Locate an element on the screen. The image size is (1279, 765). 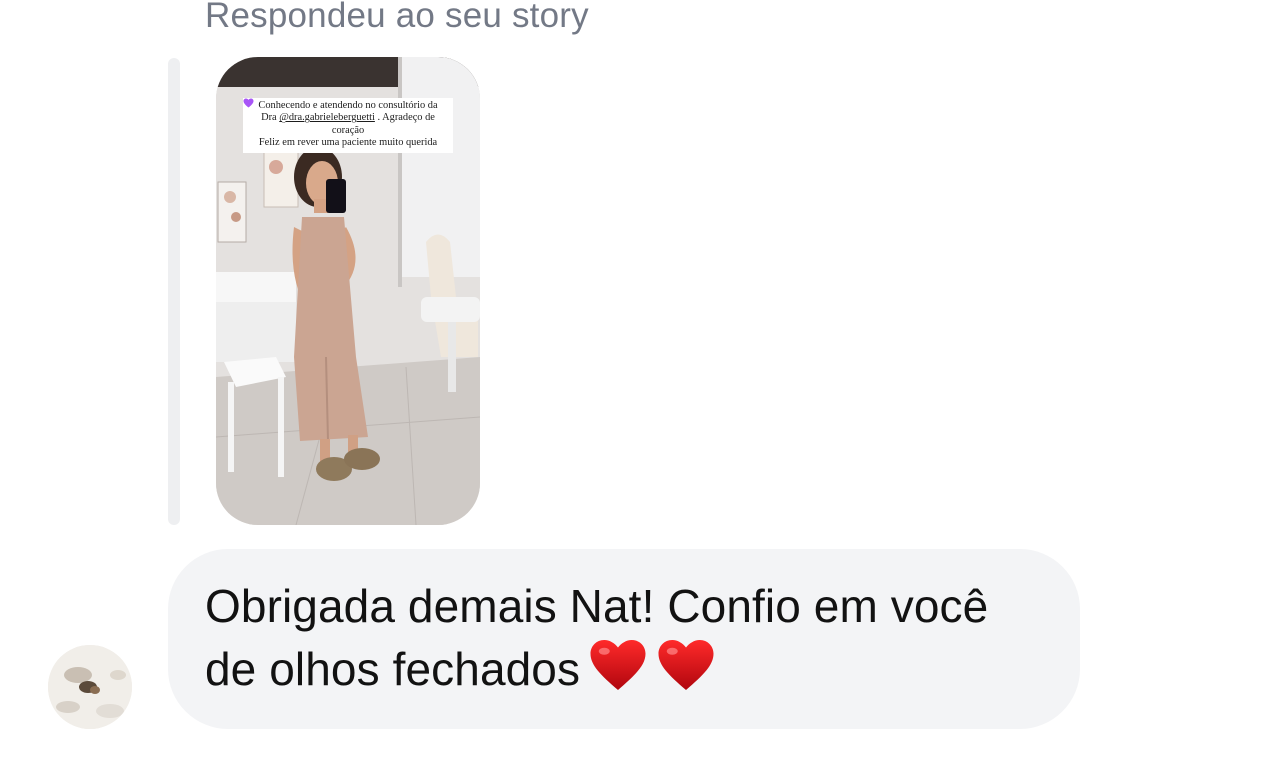
sender-avatar is located at coordinates (90, 687).